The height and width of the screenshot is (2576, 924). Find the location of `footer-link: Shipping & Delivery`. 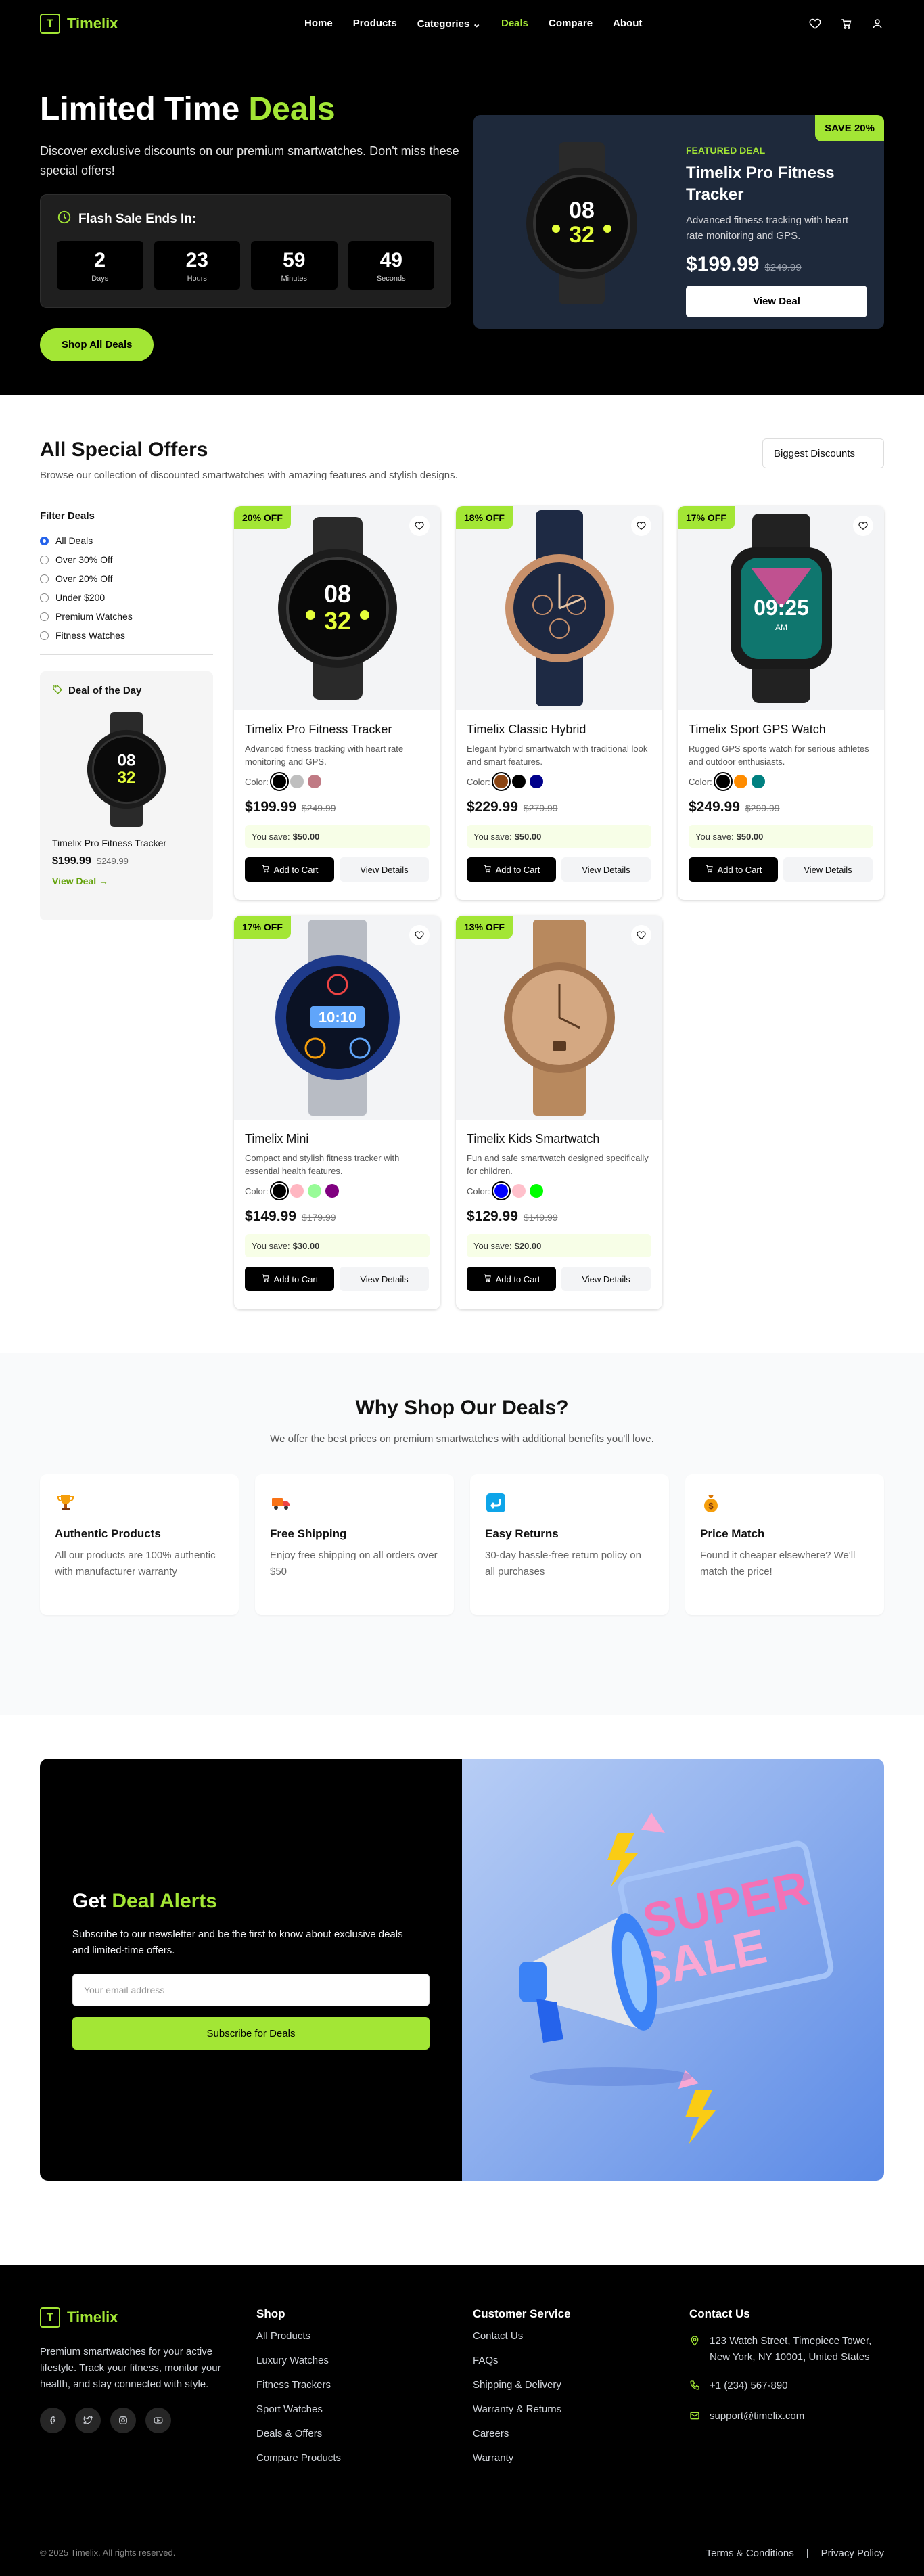

footer-link: Shipping & Delivery is located at coordinates (522, 2386).